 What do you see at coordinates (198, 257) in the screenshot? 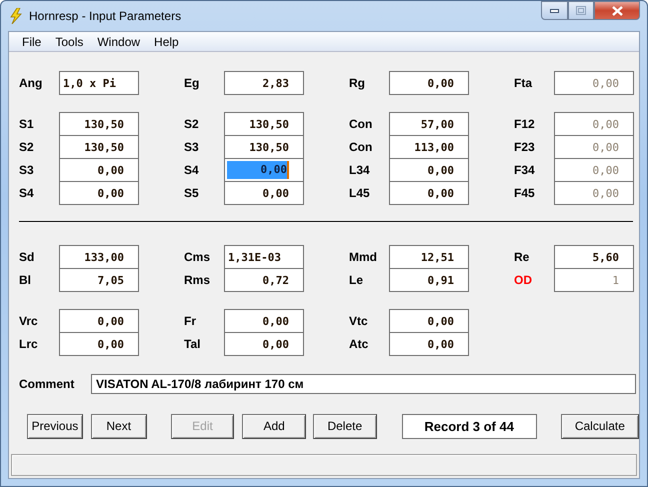
I see `parameter-label: Cms` at bounding box center [198, 257].